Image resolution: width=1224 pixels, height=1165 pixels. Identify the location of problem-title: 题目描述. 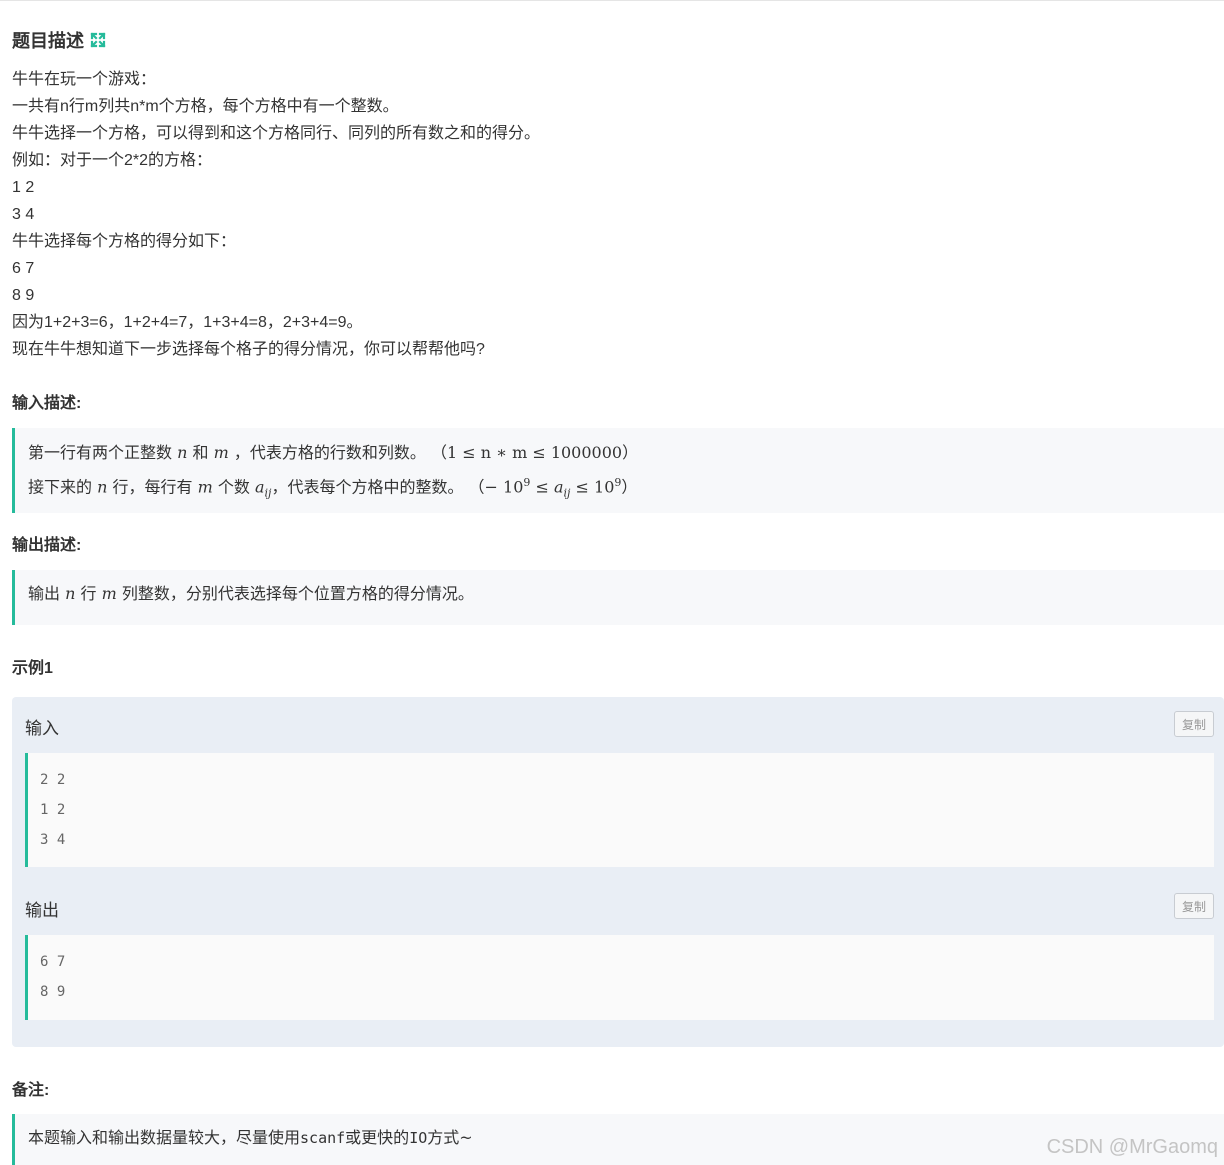
(59, 40).